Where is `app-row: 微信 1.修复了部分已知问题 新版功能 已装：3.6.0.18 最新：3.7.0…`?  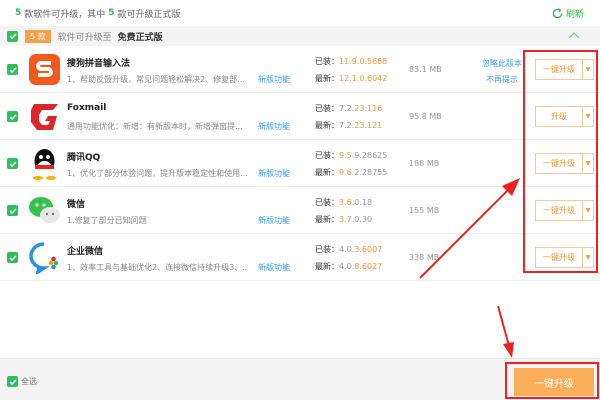
app-row: 微信 1.修复了部分已知问题 新版功能 已装：3.6.0.18 最新：3.7.0… is located at coordinates (300, 210).